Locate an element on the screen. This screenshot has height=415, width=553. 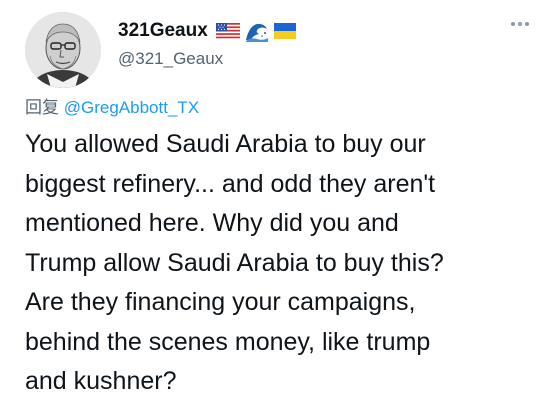
name-badges is located at coordinates (258, 31).